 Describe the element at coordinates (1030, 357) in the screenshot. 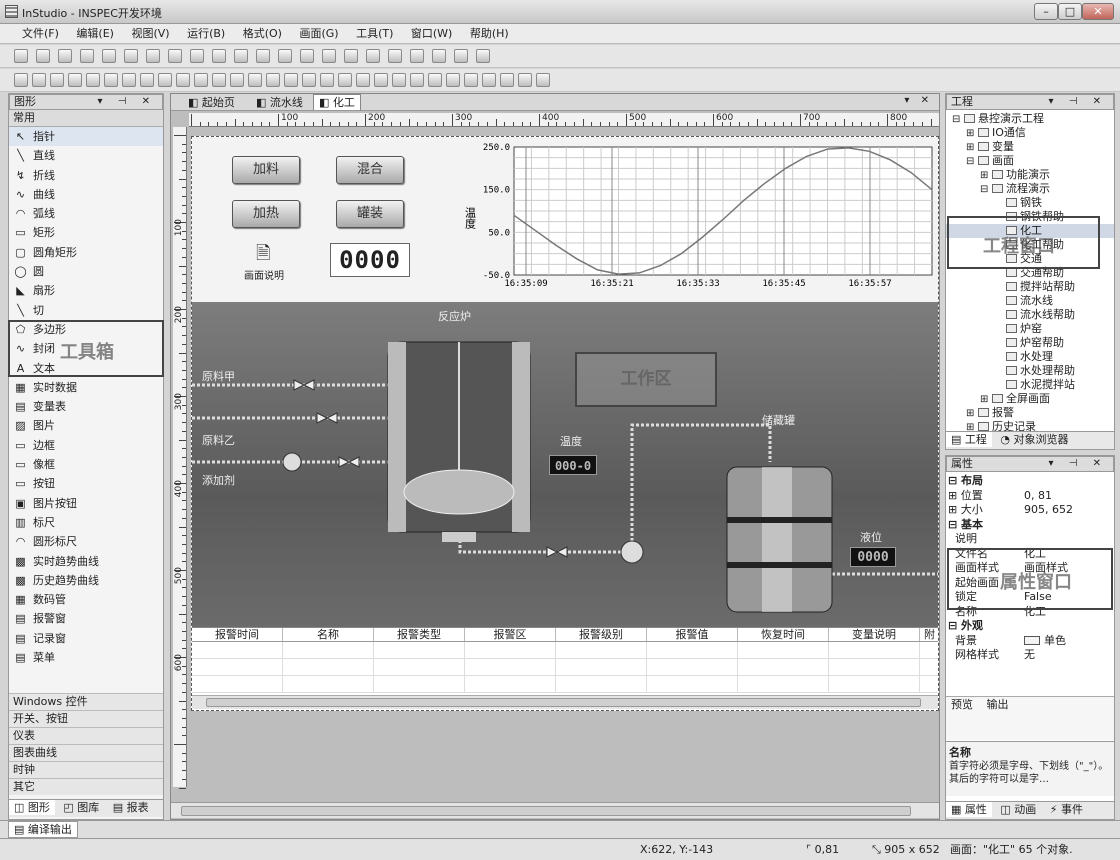

I see `tree-node: 水处理` at that location.